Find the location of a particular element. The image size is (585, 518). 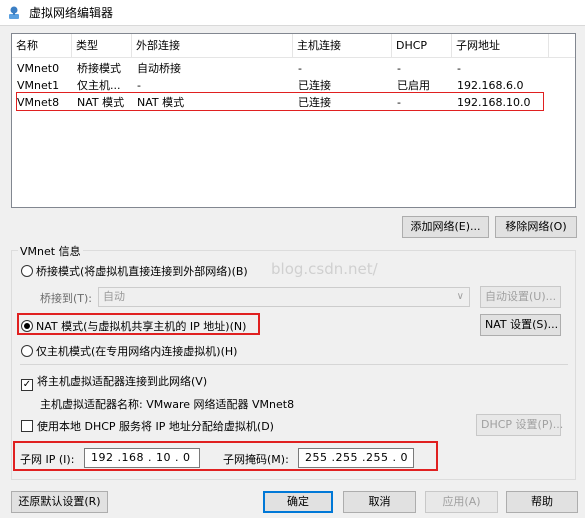

connect-adapter-checkbox: ✓ 将主机虚拟适配器连接到此网络(V) is located at coordinates (114, 382).